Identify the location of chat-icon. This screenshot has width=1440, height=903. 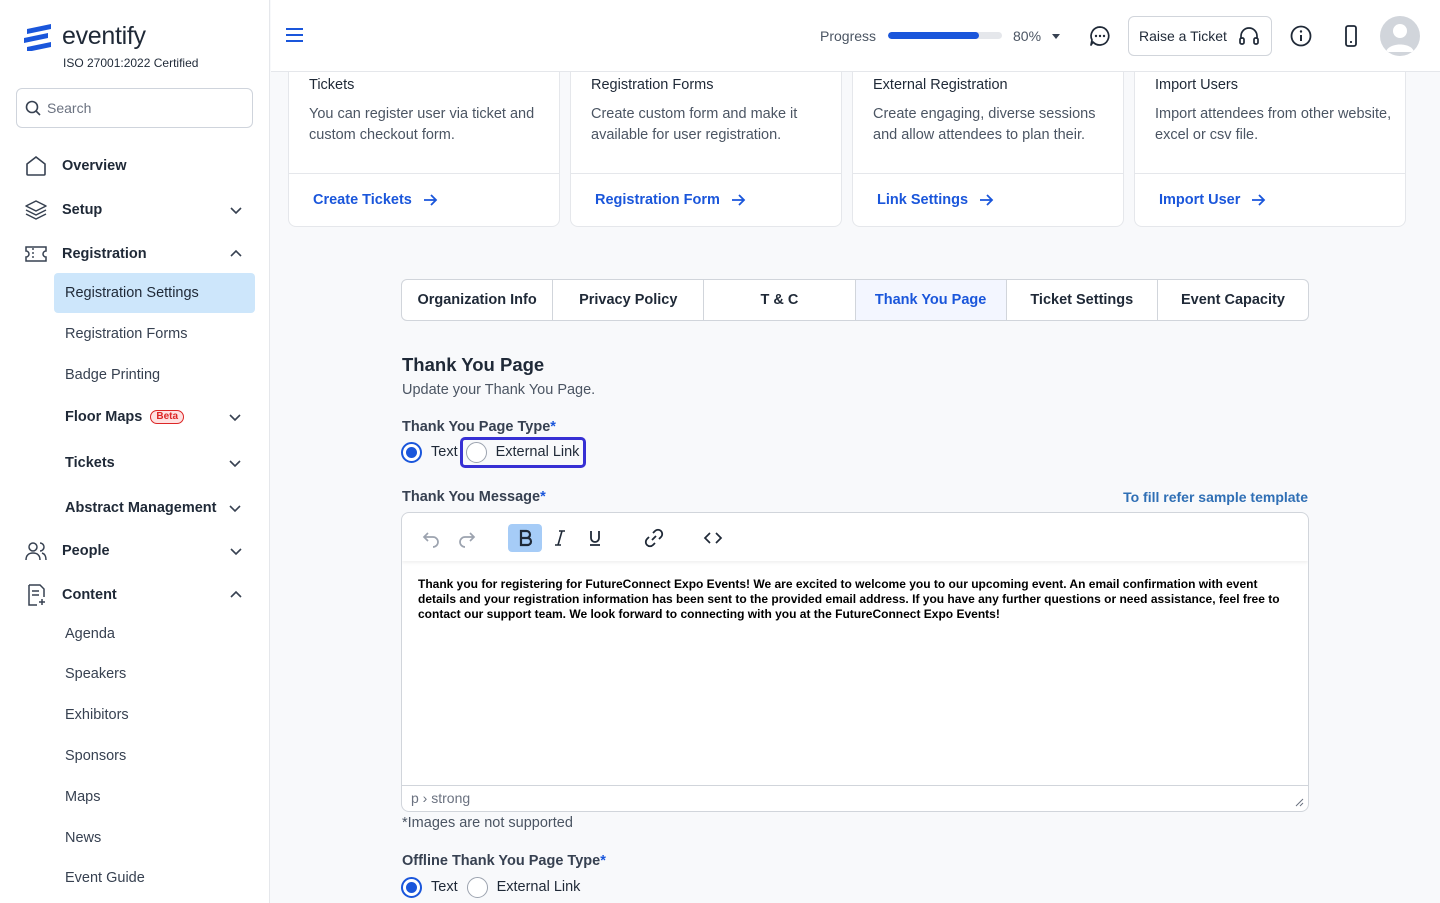
(1100, 36).